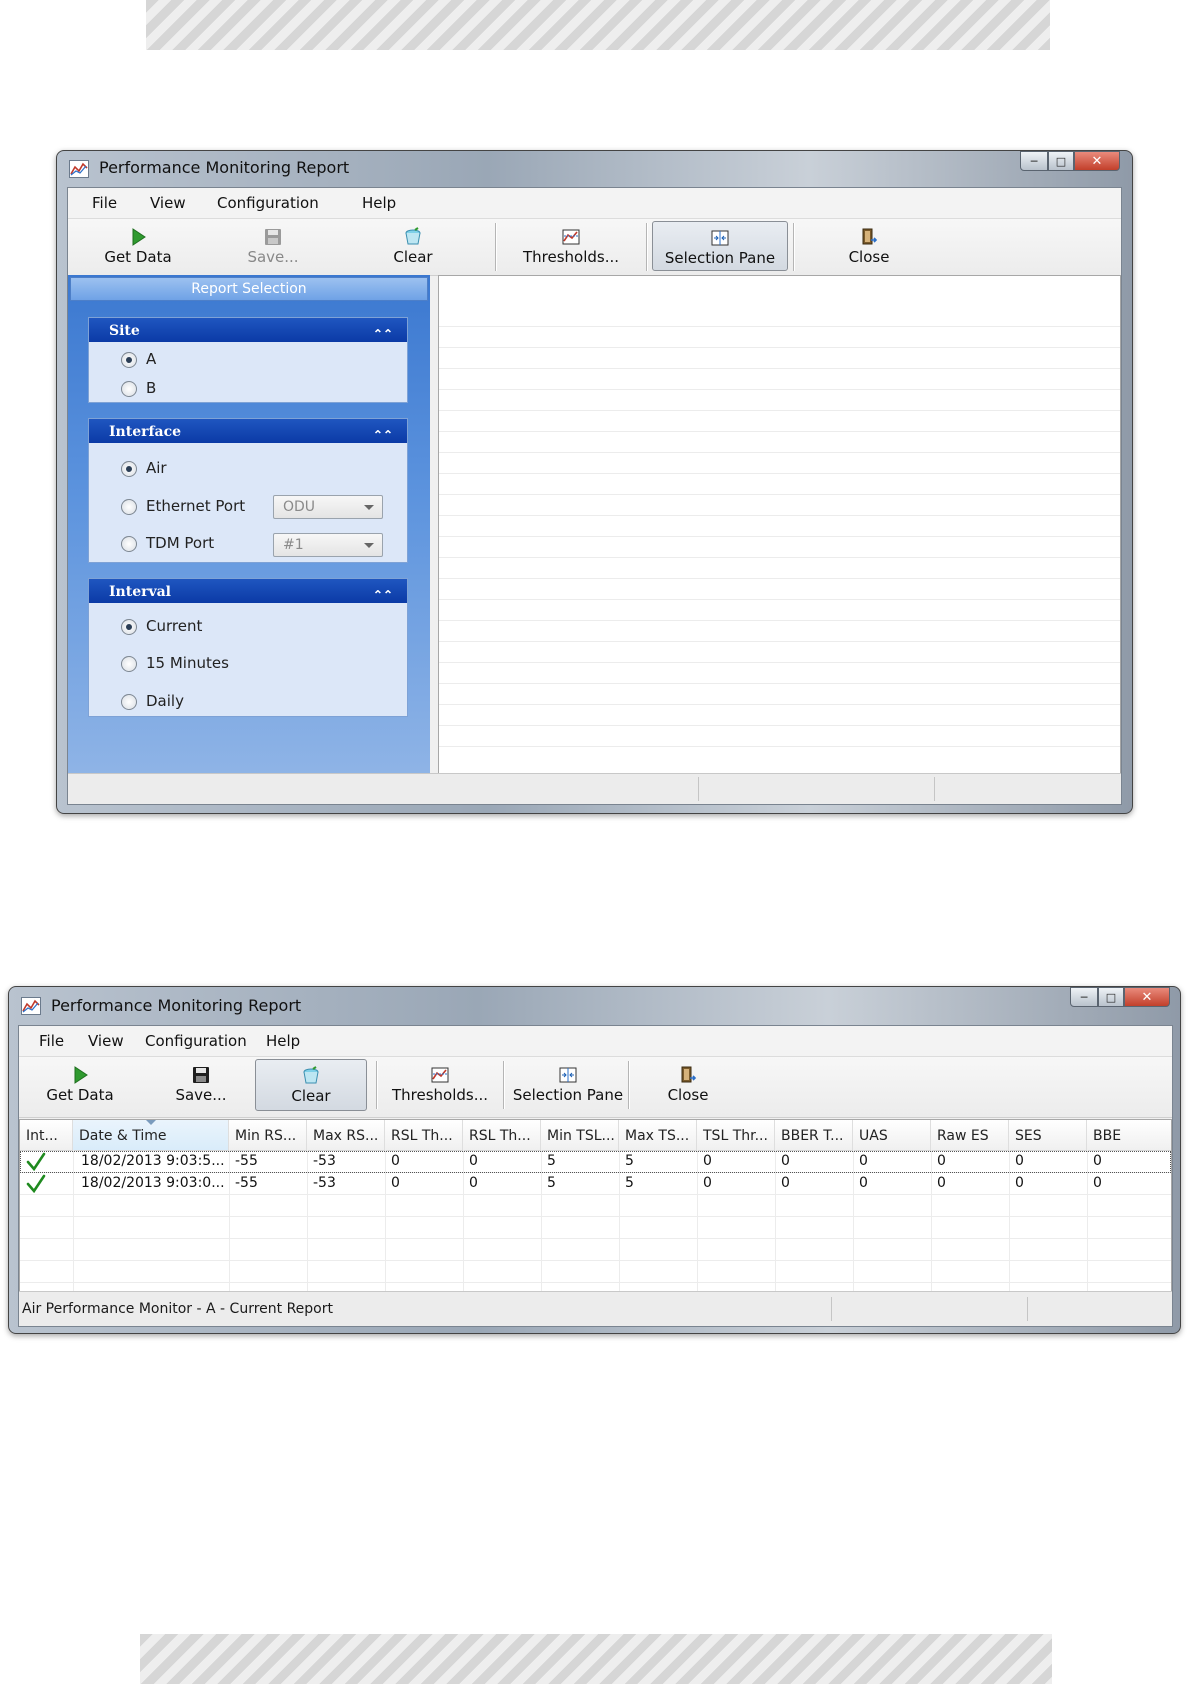  What do you see at coordinates (870, 236) in the screenshot?
I see `exit-door-icon` at bounding box center [870, 236].